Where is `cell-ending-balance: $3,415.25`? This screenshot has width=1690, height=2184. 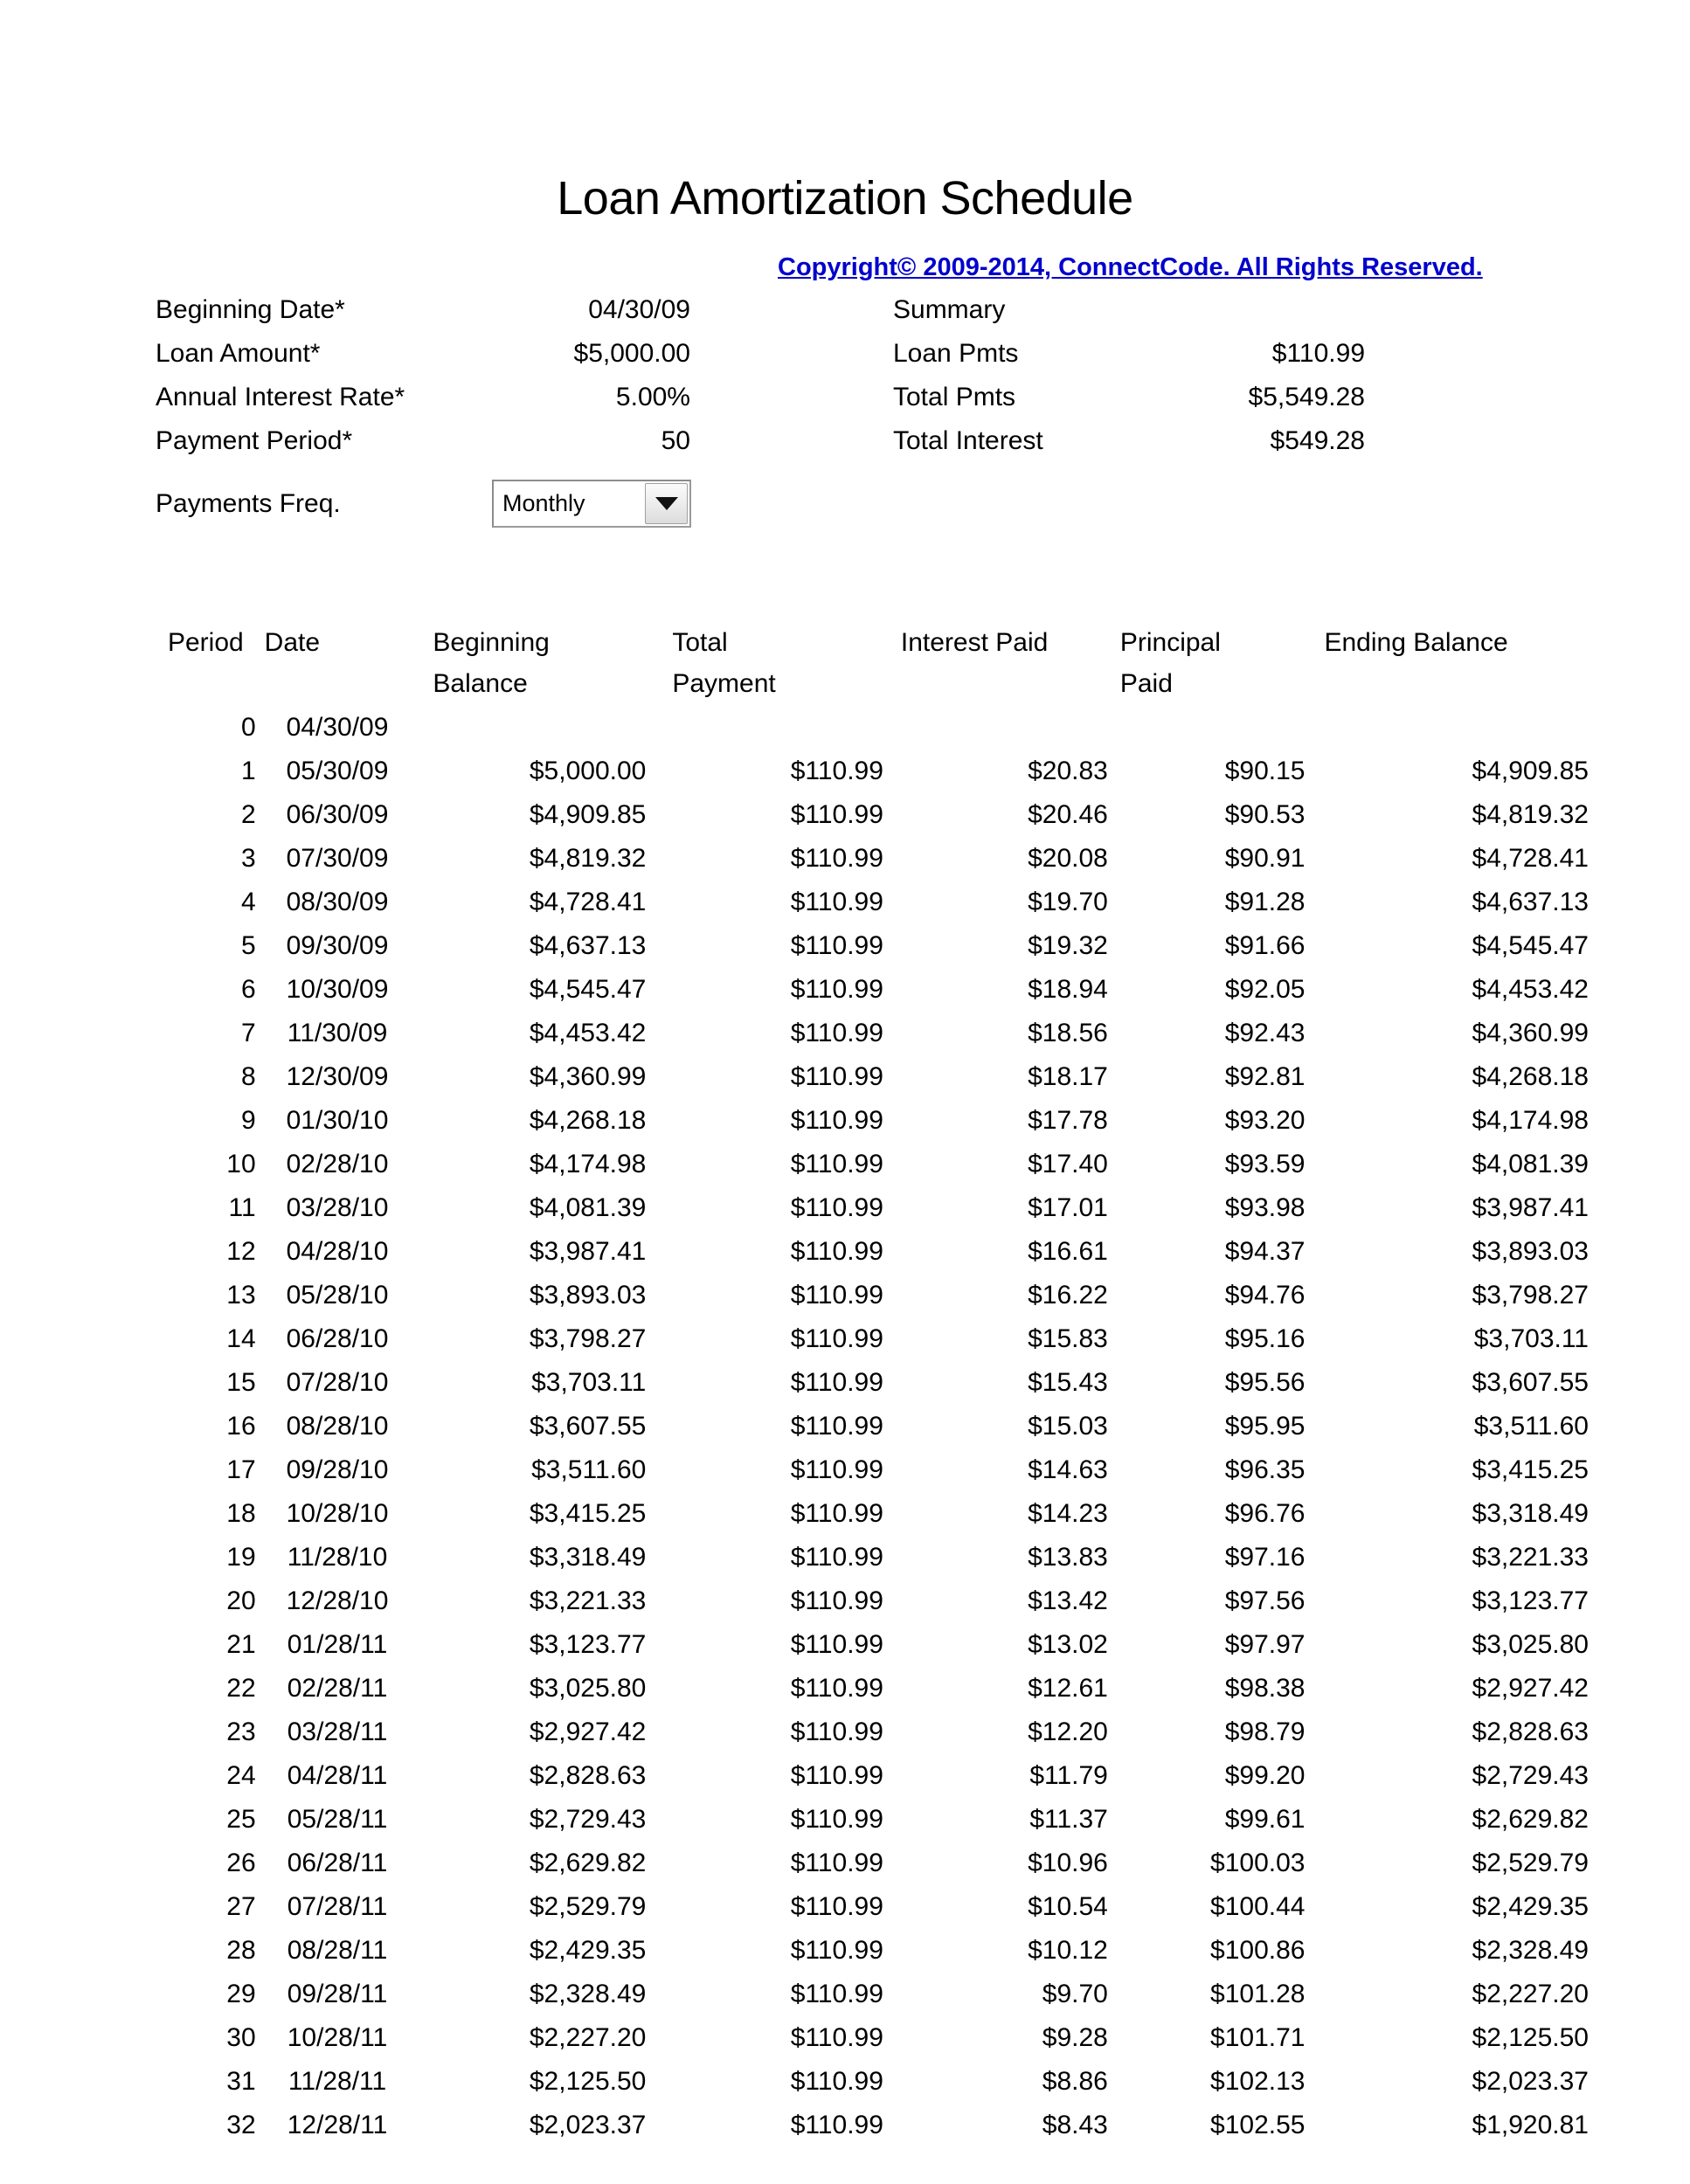
cell-ending-balance: $3,415.25 is located at coordinates (1530, 1469).